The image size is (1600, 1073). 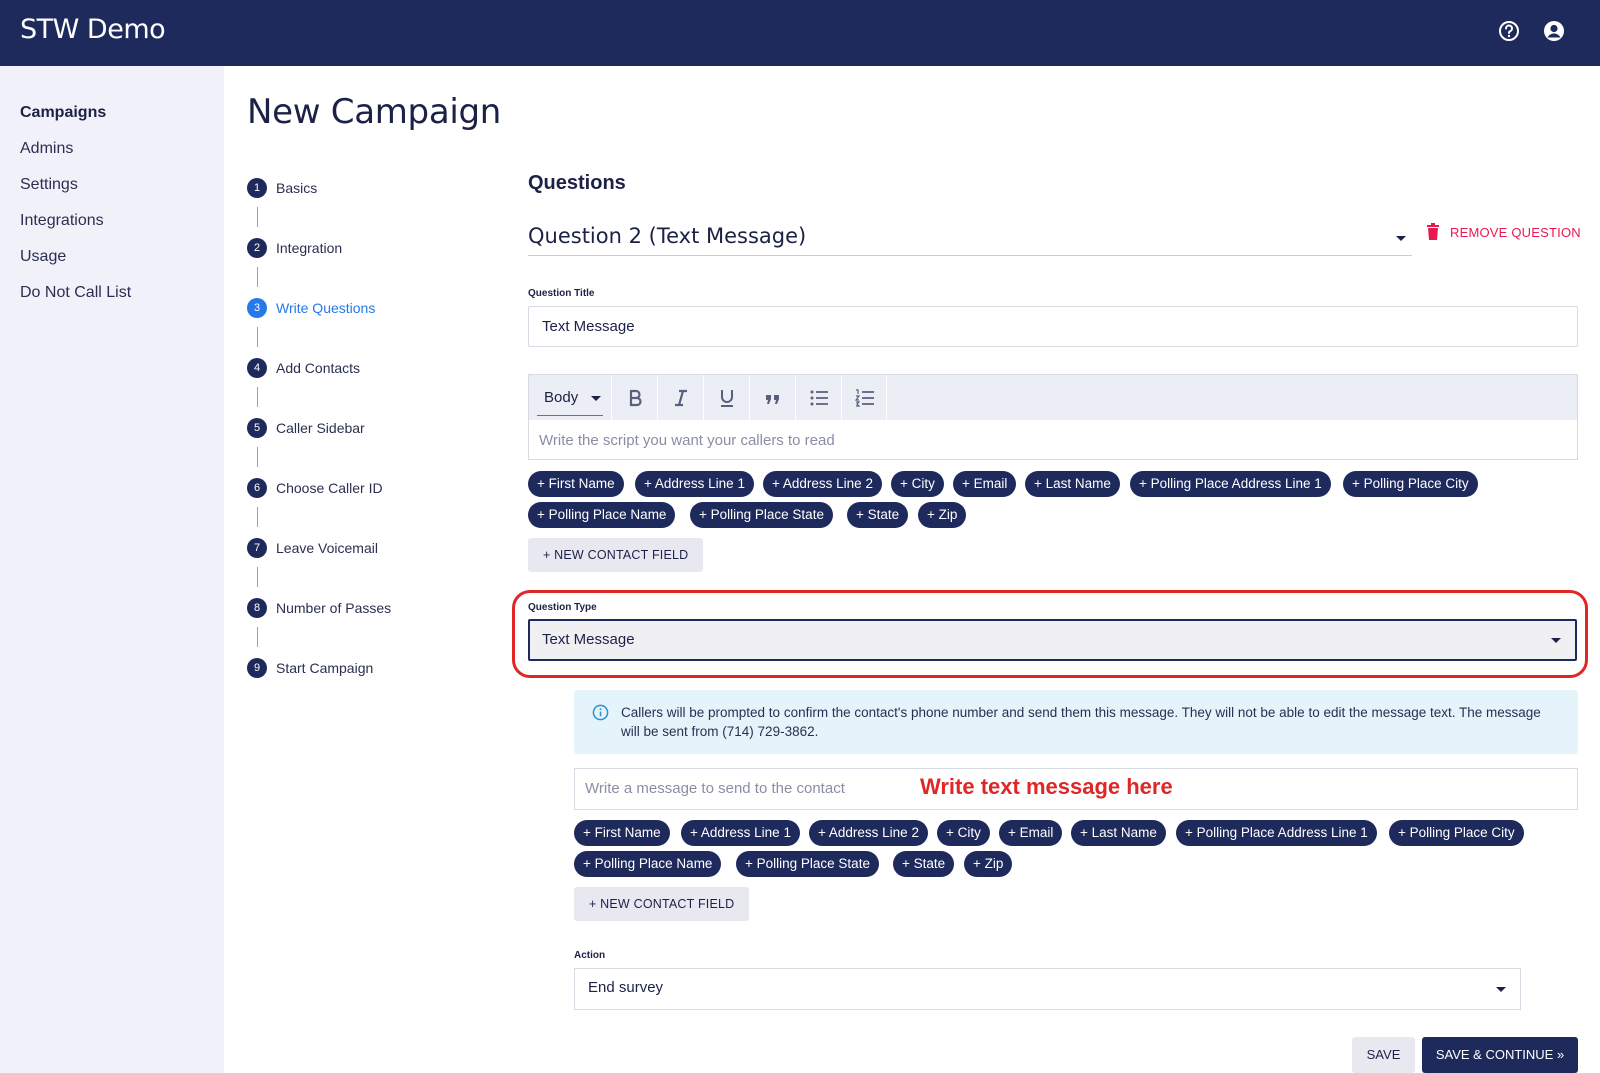 I want to click on sidebar-item-do-not-call-list: Do Not Call List, so click(x=75, y=293).